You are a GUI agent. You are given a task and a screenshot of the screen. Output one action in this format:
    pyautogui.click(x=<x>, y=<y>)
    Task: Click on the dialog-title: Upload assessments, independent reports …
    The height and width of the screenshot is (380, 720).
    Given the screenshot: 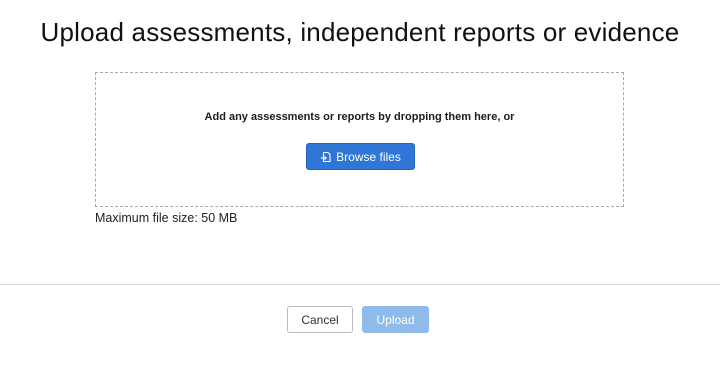 What is the action you would take?
    pyautogui.click(x=360, y=32)
    